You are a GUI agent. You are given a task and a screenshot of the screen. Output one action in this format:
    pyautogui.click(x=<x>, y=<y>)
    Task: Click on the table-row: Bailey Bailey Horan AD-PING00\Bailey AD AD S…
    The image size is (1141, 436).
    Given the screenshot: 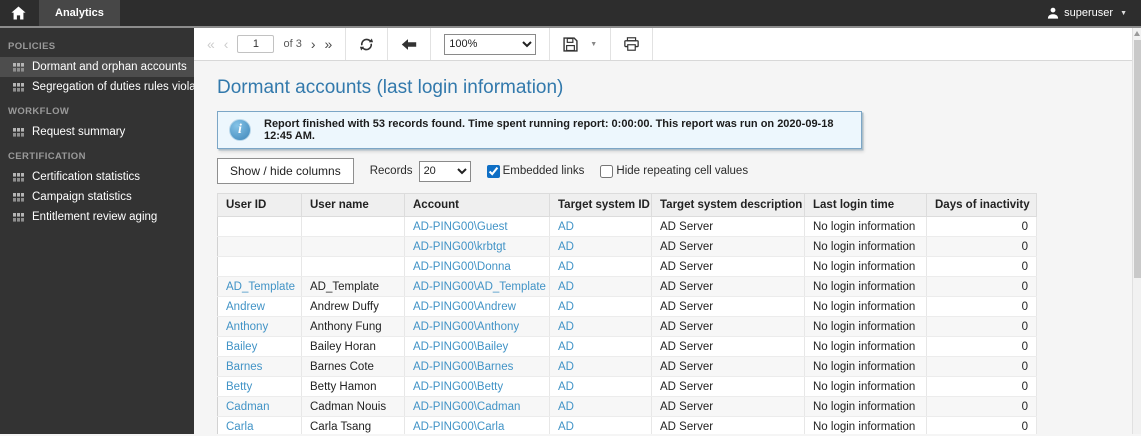 What is the action you would take?
    pyautogui.click(x=627, y=346)
    